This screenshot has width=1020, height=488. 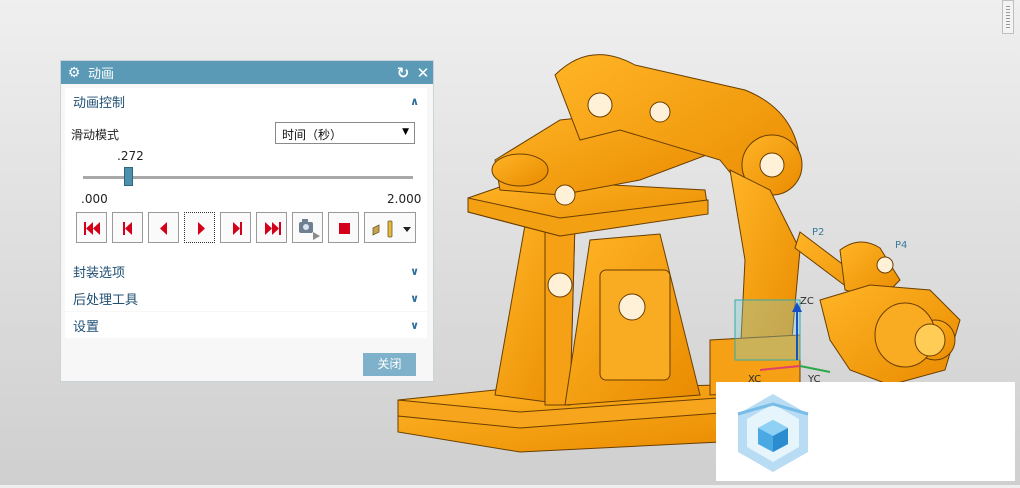 I want to click on settings-section: 设置 ∨, so click(x=246, y=325).